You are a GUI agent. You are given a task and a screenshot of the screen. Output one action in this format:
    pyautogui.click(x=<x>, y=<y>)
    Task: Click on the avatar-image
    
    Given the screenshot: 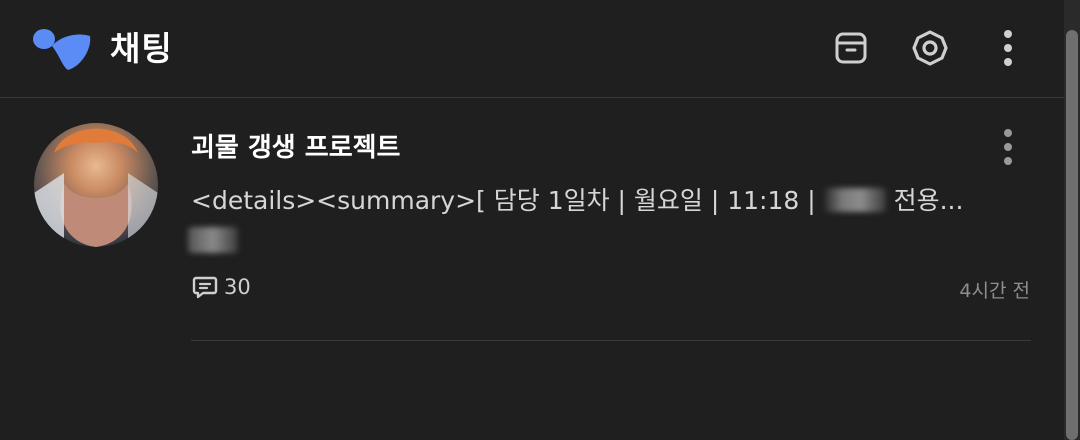 What is the action you would take?
    pyautogui.click(x=96, y=187)
    